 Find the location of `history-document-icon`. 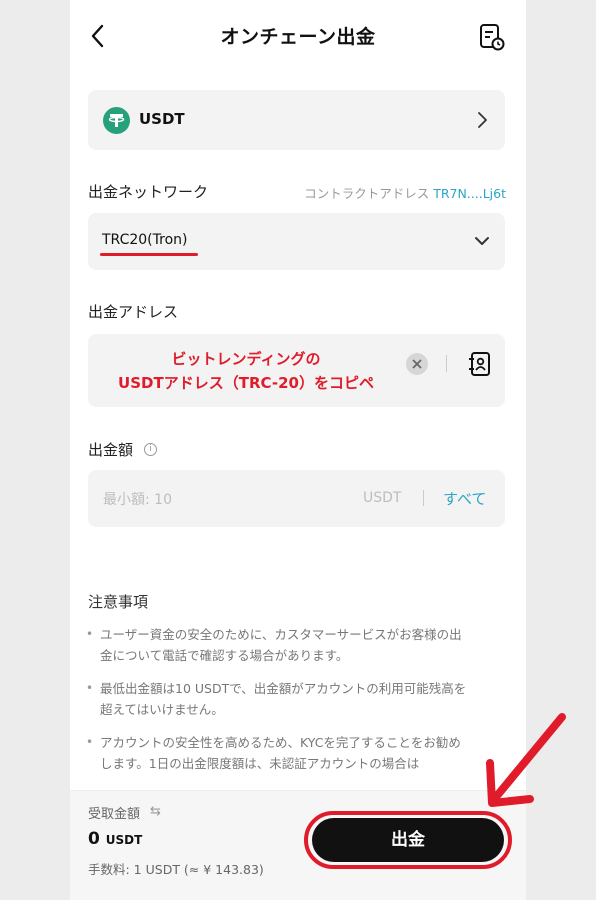

history-document-icon is located at coordinates (492, 37).